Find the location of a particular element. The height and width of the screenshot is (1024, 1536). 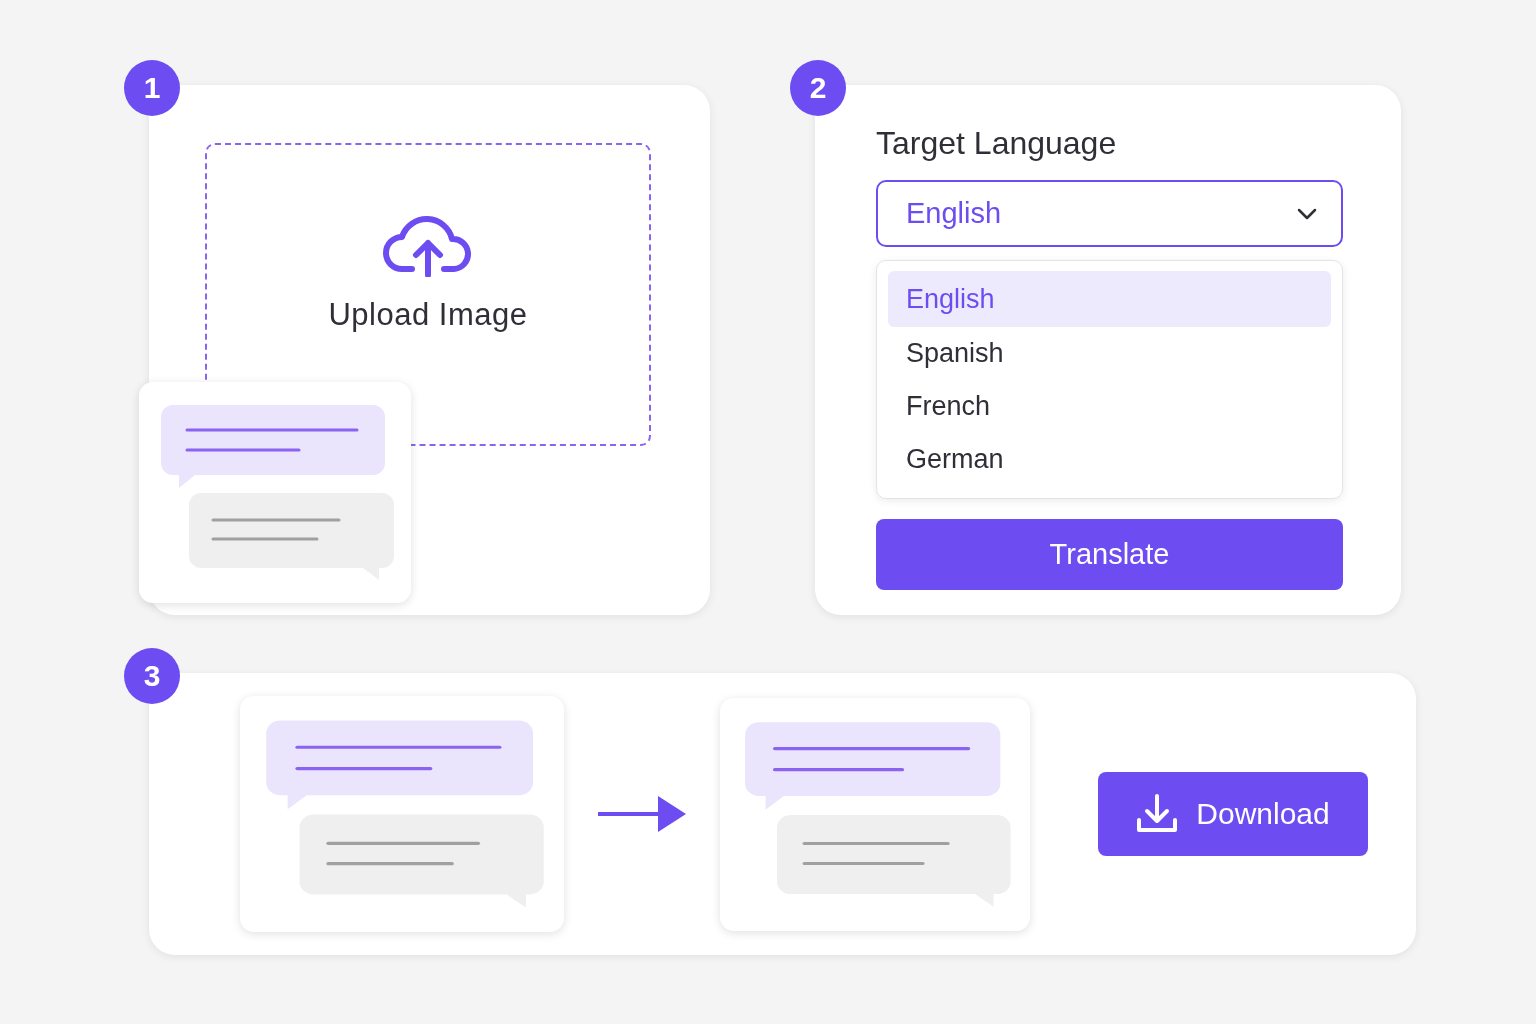

upload-label: Upload Image is located at coordinates (428, 315).